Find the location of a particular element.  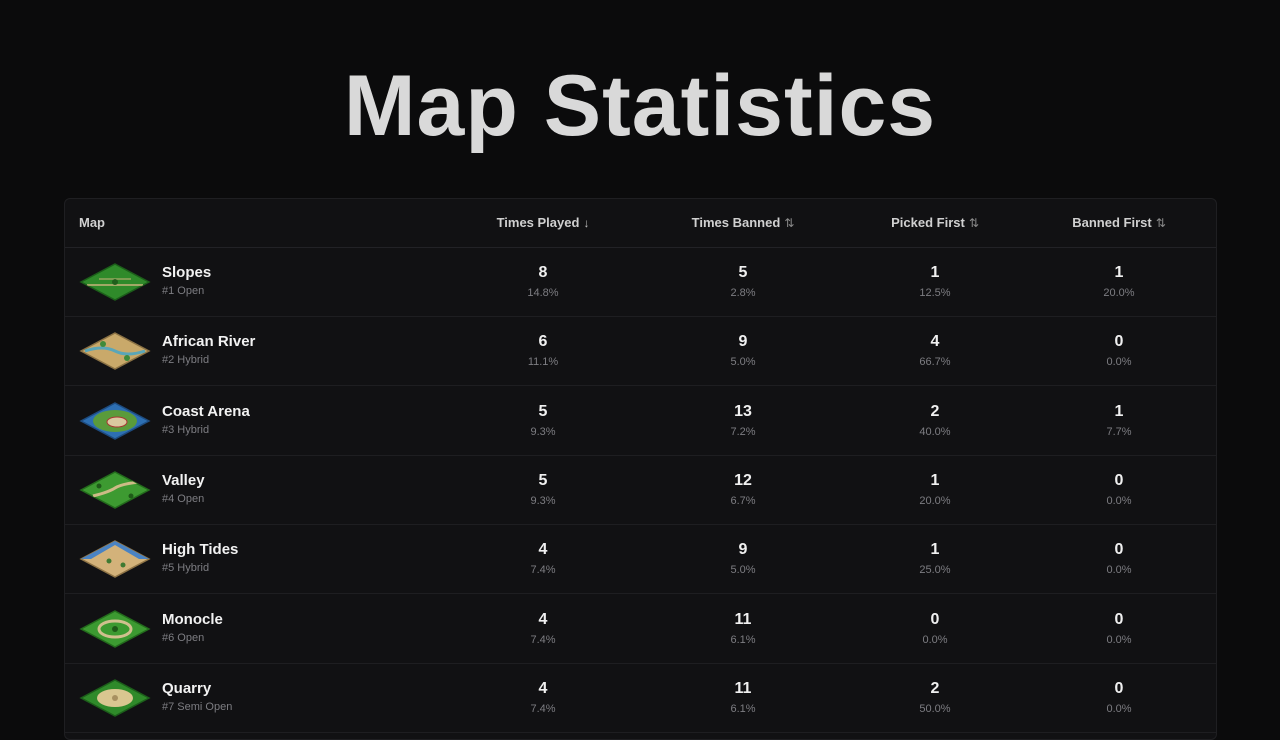

map-rank-type: #7 Semi Open is located at coordinates (197, 706).